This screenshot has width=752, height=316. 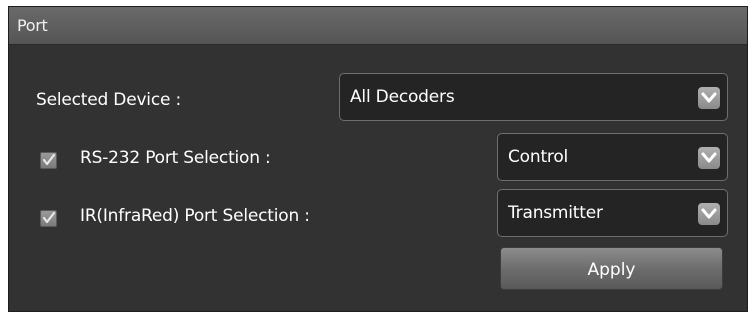 What do you see at coordinates (195, 216) in the screenshot?
I see `ir-label: IR(InfraRed) Port Selection :` at bounding box center [195, 216].